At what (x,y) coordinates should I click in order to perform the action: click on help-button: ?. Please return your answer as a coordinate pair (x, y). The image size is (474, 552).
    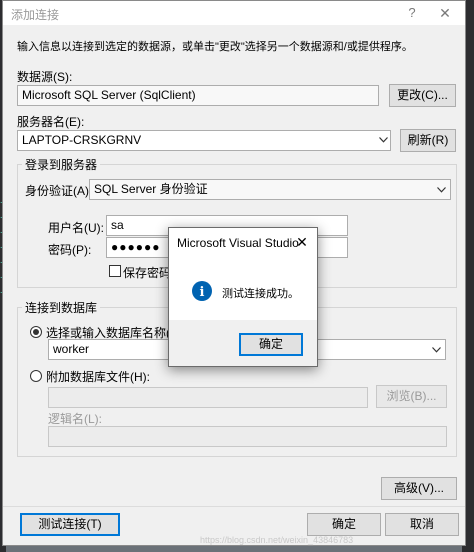
    Looking at the image, I should click on (412, 13).